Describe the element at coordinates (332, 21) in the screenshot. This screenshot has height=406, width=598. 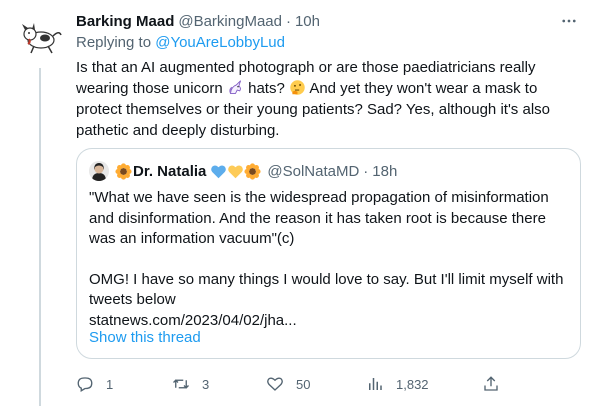
I see `tweet-header: Barking Maad @BarkingMaad · 10h` at that location.